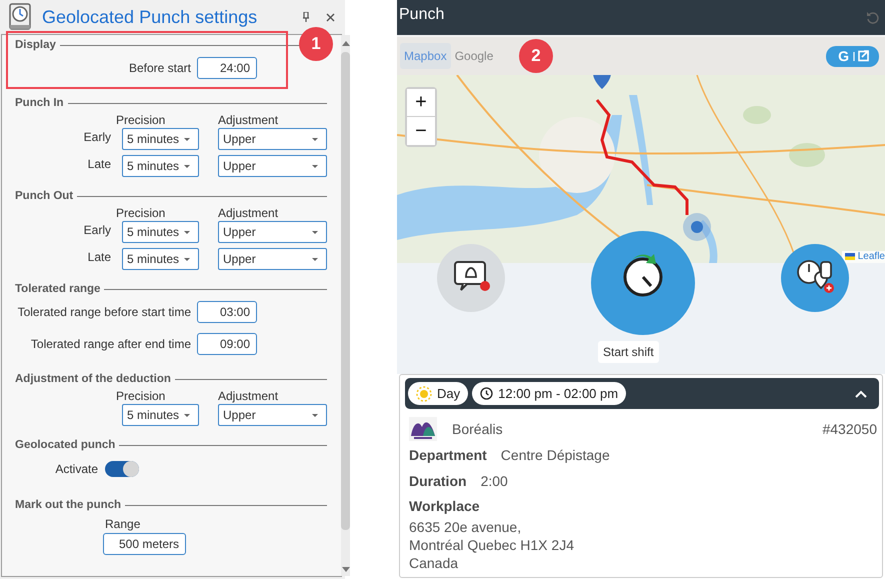  What do you see at coordinates (487, 393) in the screenshot?
I see `clock-icon` at bounding box center [487, 393].